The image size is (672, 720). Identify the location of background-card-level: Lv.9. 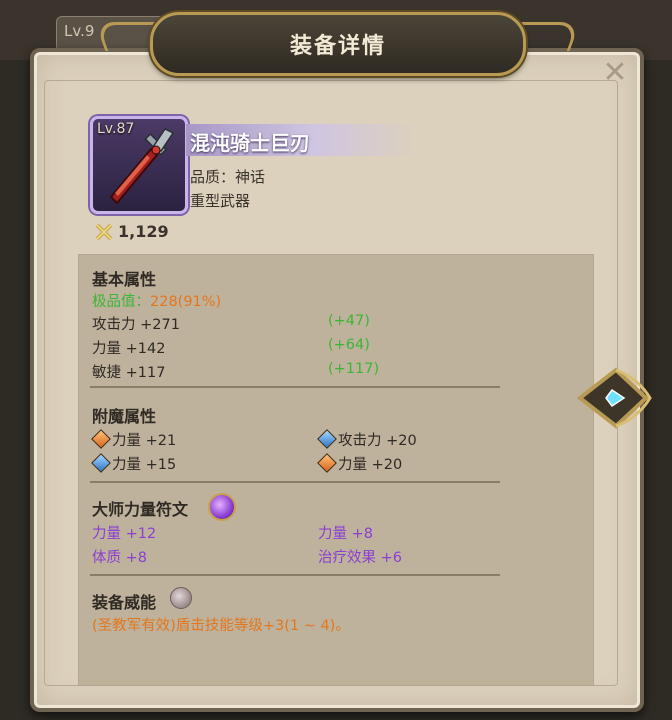
(79, 31).